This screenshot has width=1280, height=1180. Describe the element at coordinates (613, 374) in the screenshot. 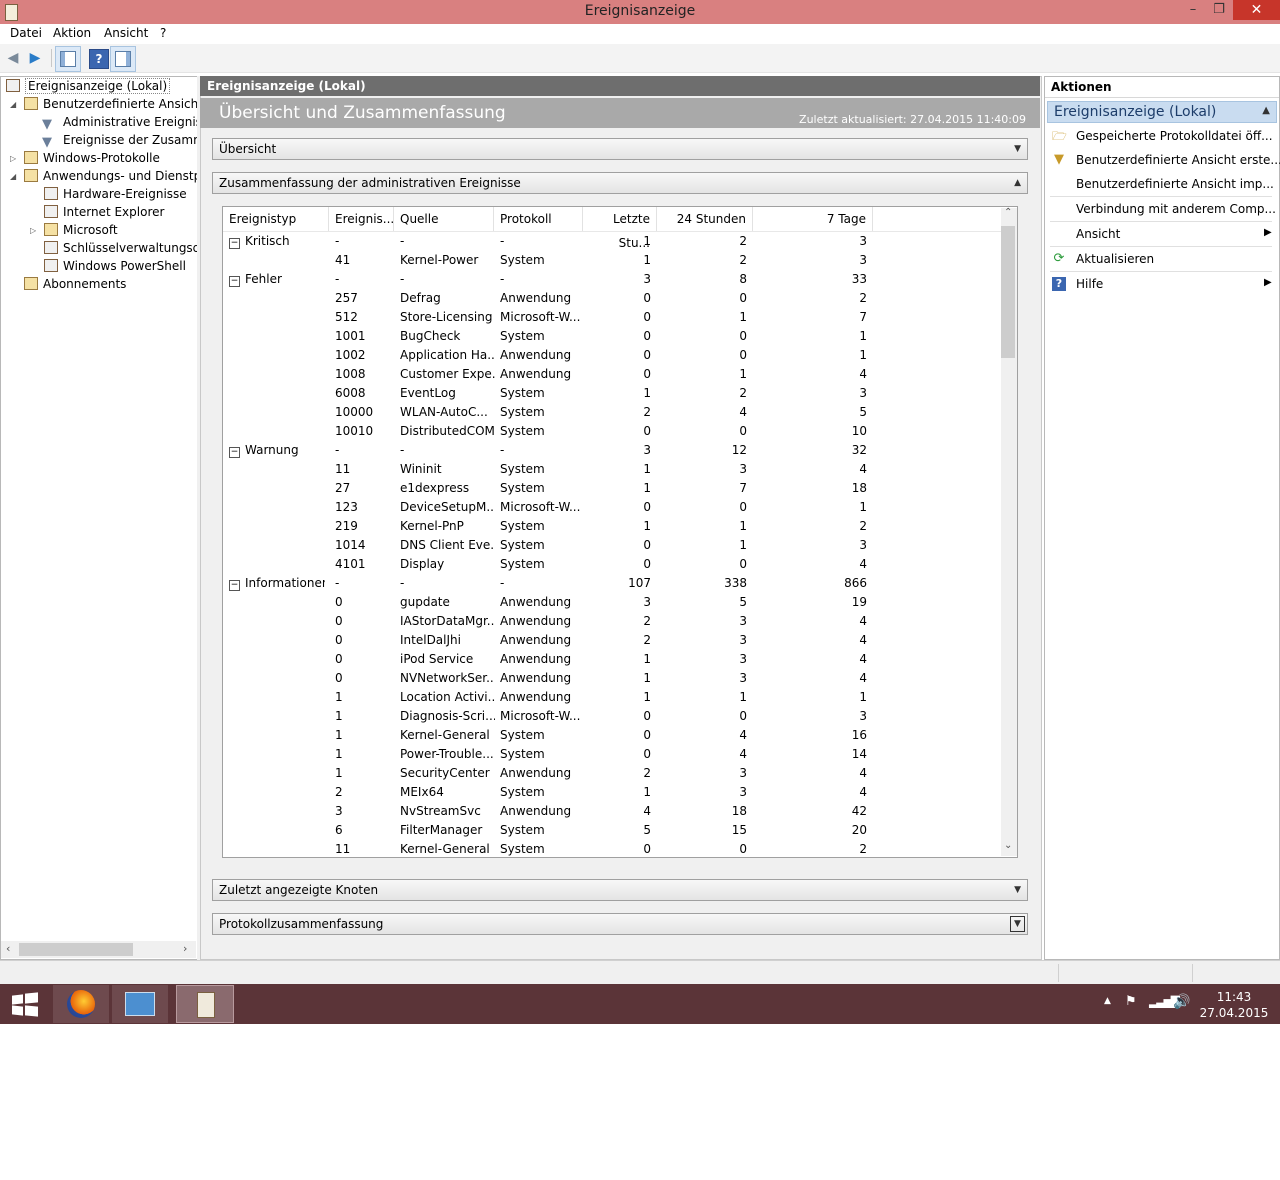

I see `table-row: 1008 Customer Expe... Anwendung 0 1 4` at that location.